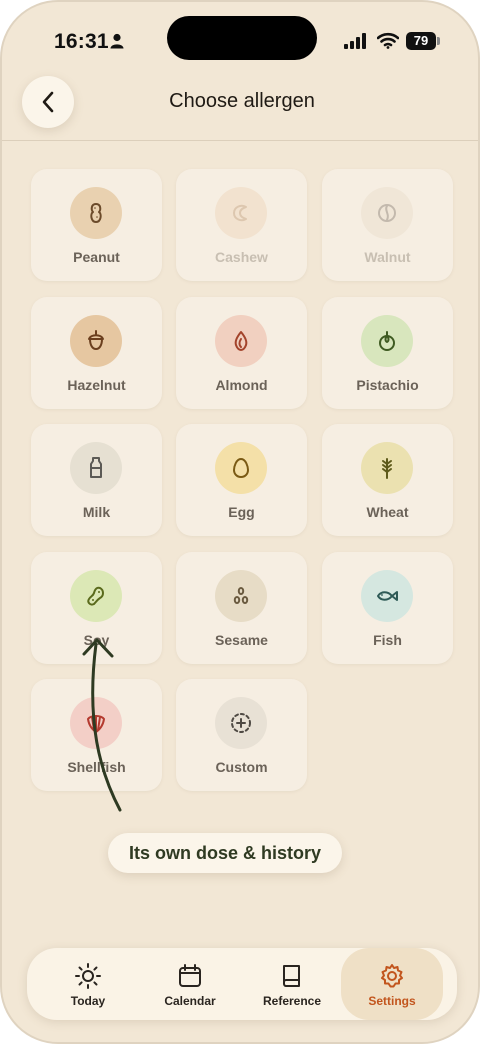 The image size is (480, 1044). What do you see at coordinates (387, 257) in the screenshot?
I see `allergen-label: Walnut` at bounding box center [387, 257].